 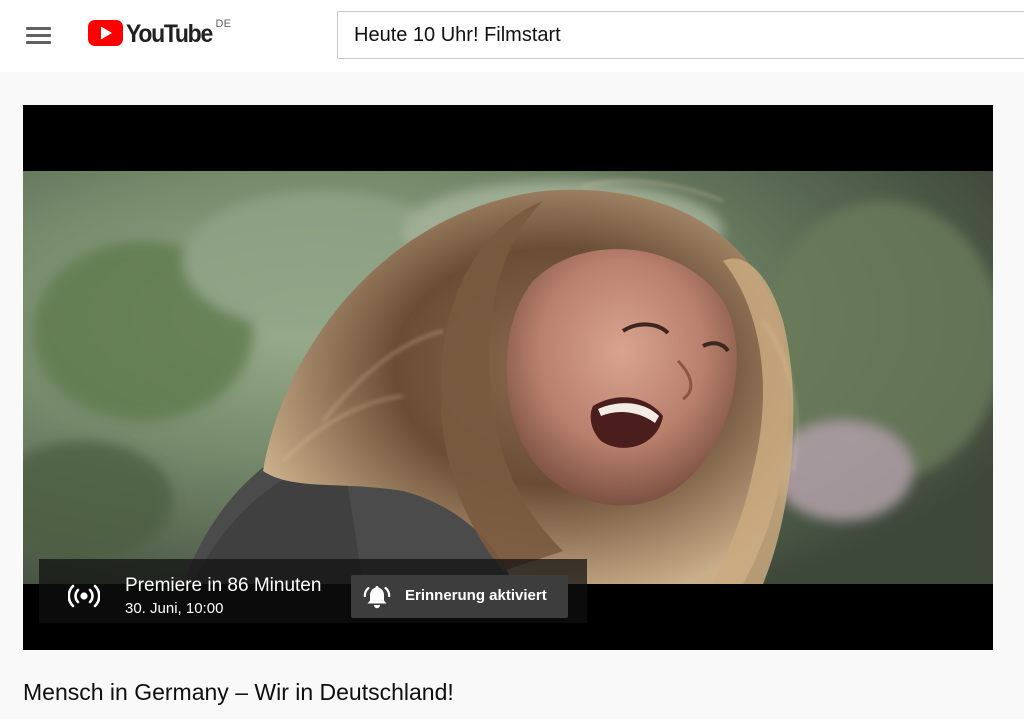 I want to click on live-broadcast-icon, so click(x=84, y=596).